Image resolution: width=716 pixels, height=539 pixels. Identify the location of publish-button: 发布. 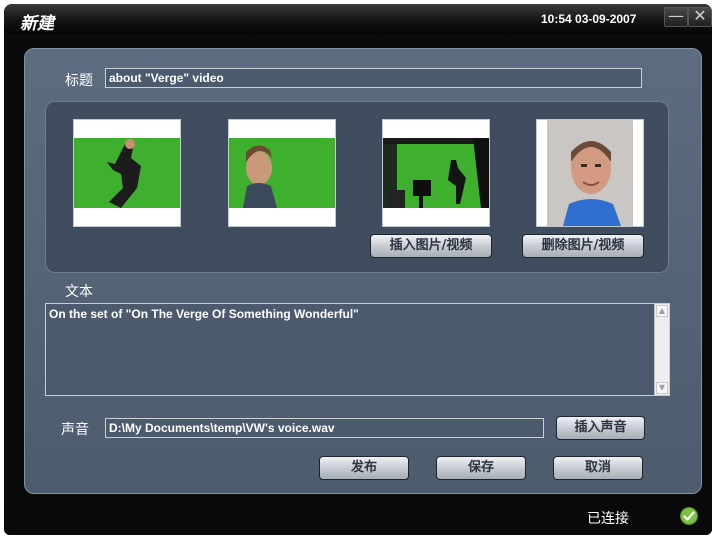
(364, 468).